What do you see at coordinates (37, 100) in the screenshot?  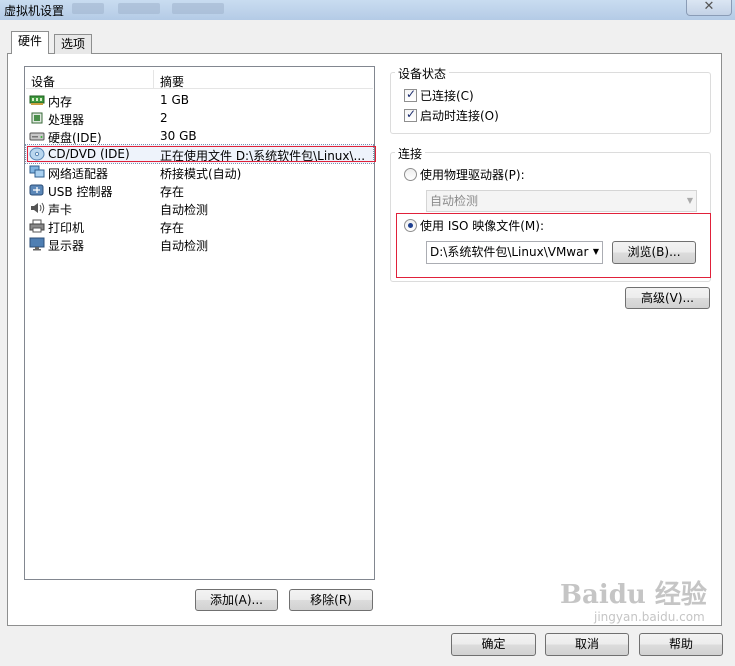 I see `memory-icon` at bounding box center [37, 100].